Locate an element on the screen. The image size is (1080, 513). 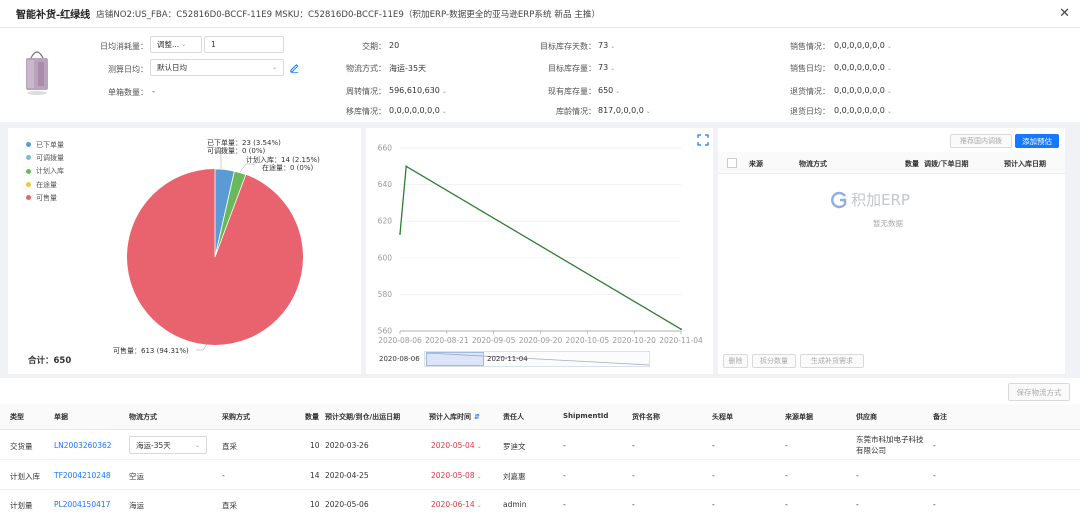
cell-arrival: 2020-05-04 ⌄ is located at coordinates (456, 445).